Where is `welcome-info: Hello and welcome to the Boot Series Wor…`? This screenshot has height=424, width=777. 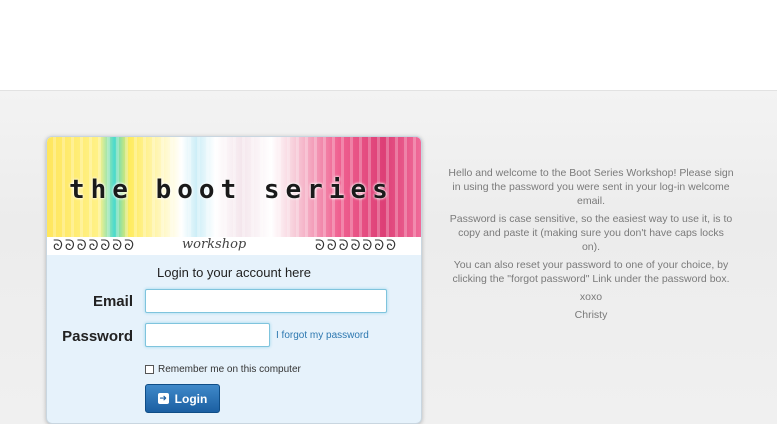 welcome-info: Hello and welcome to the Boot Series Wor… is located at coordinates (591, 246).